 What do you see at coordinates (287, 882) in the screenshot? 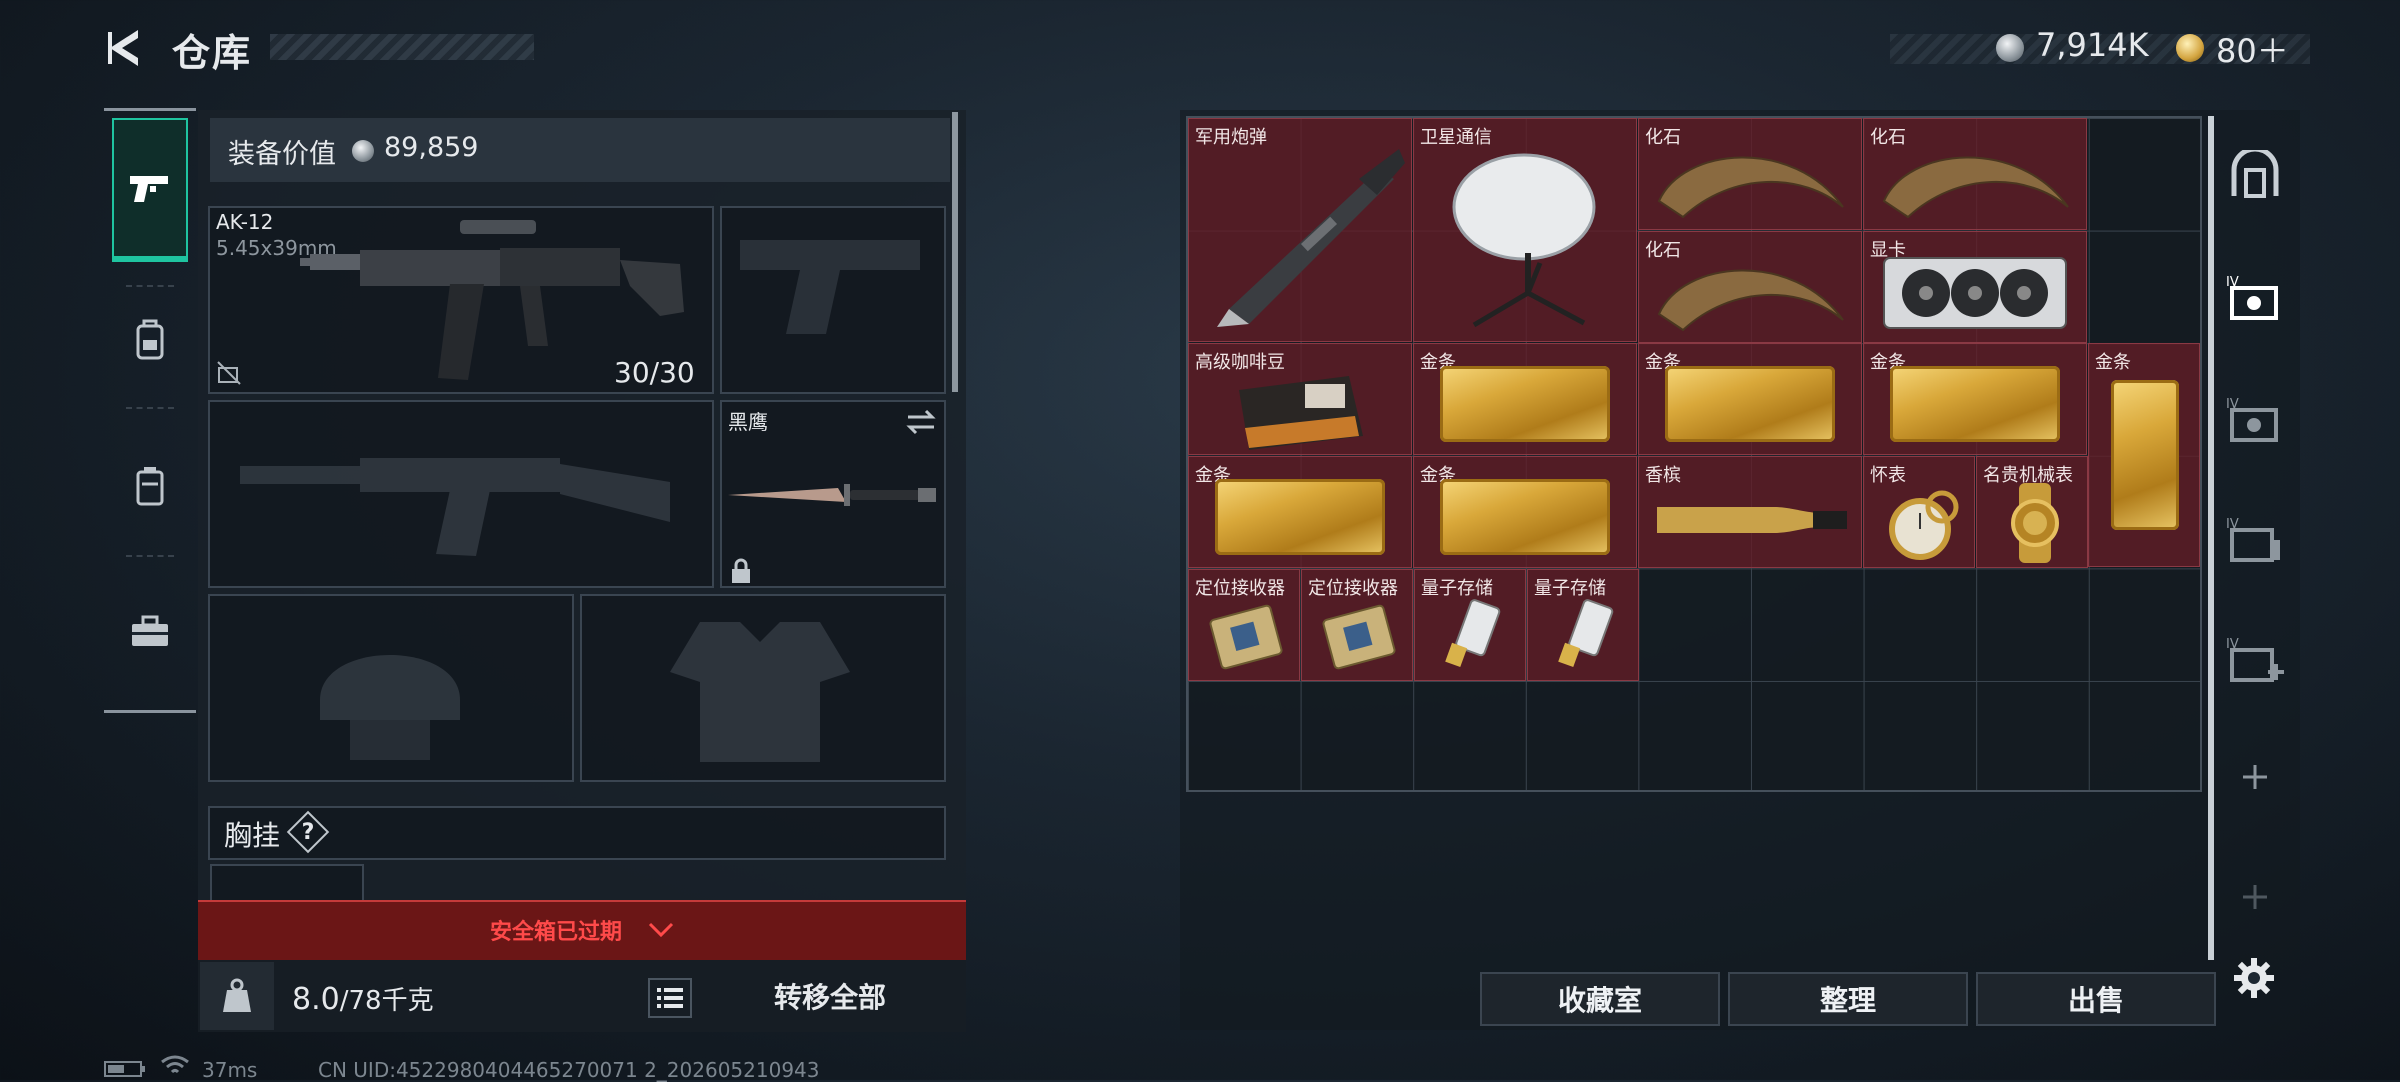
I see `chest-rig-slot` at bounding box center [287, 882].